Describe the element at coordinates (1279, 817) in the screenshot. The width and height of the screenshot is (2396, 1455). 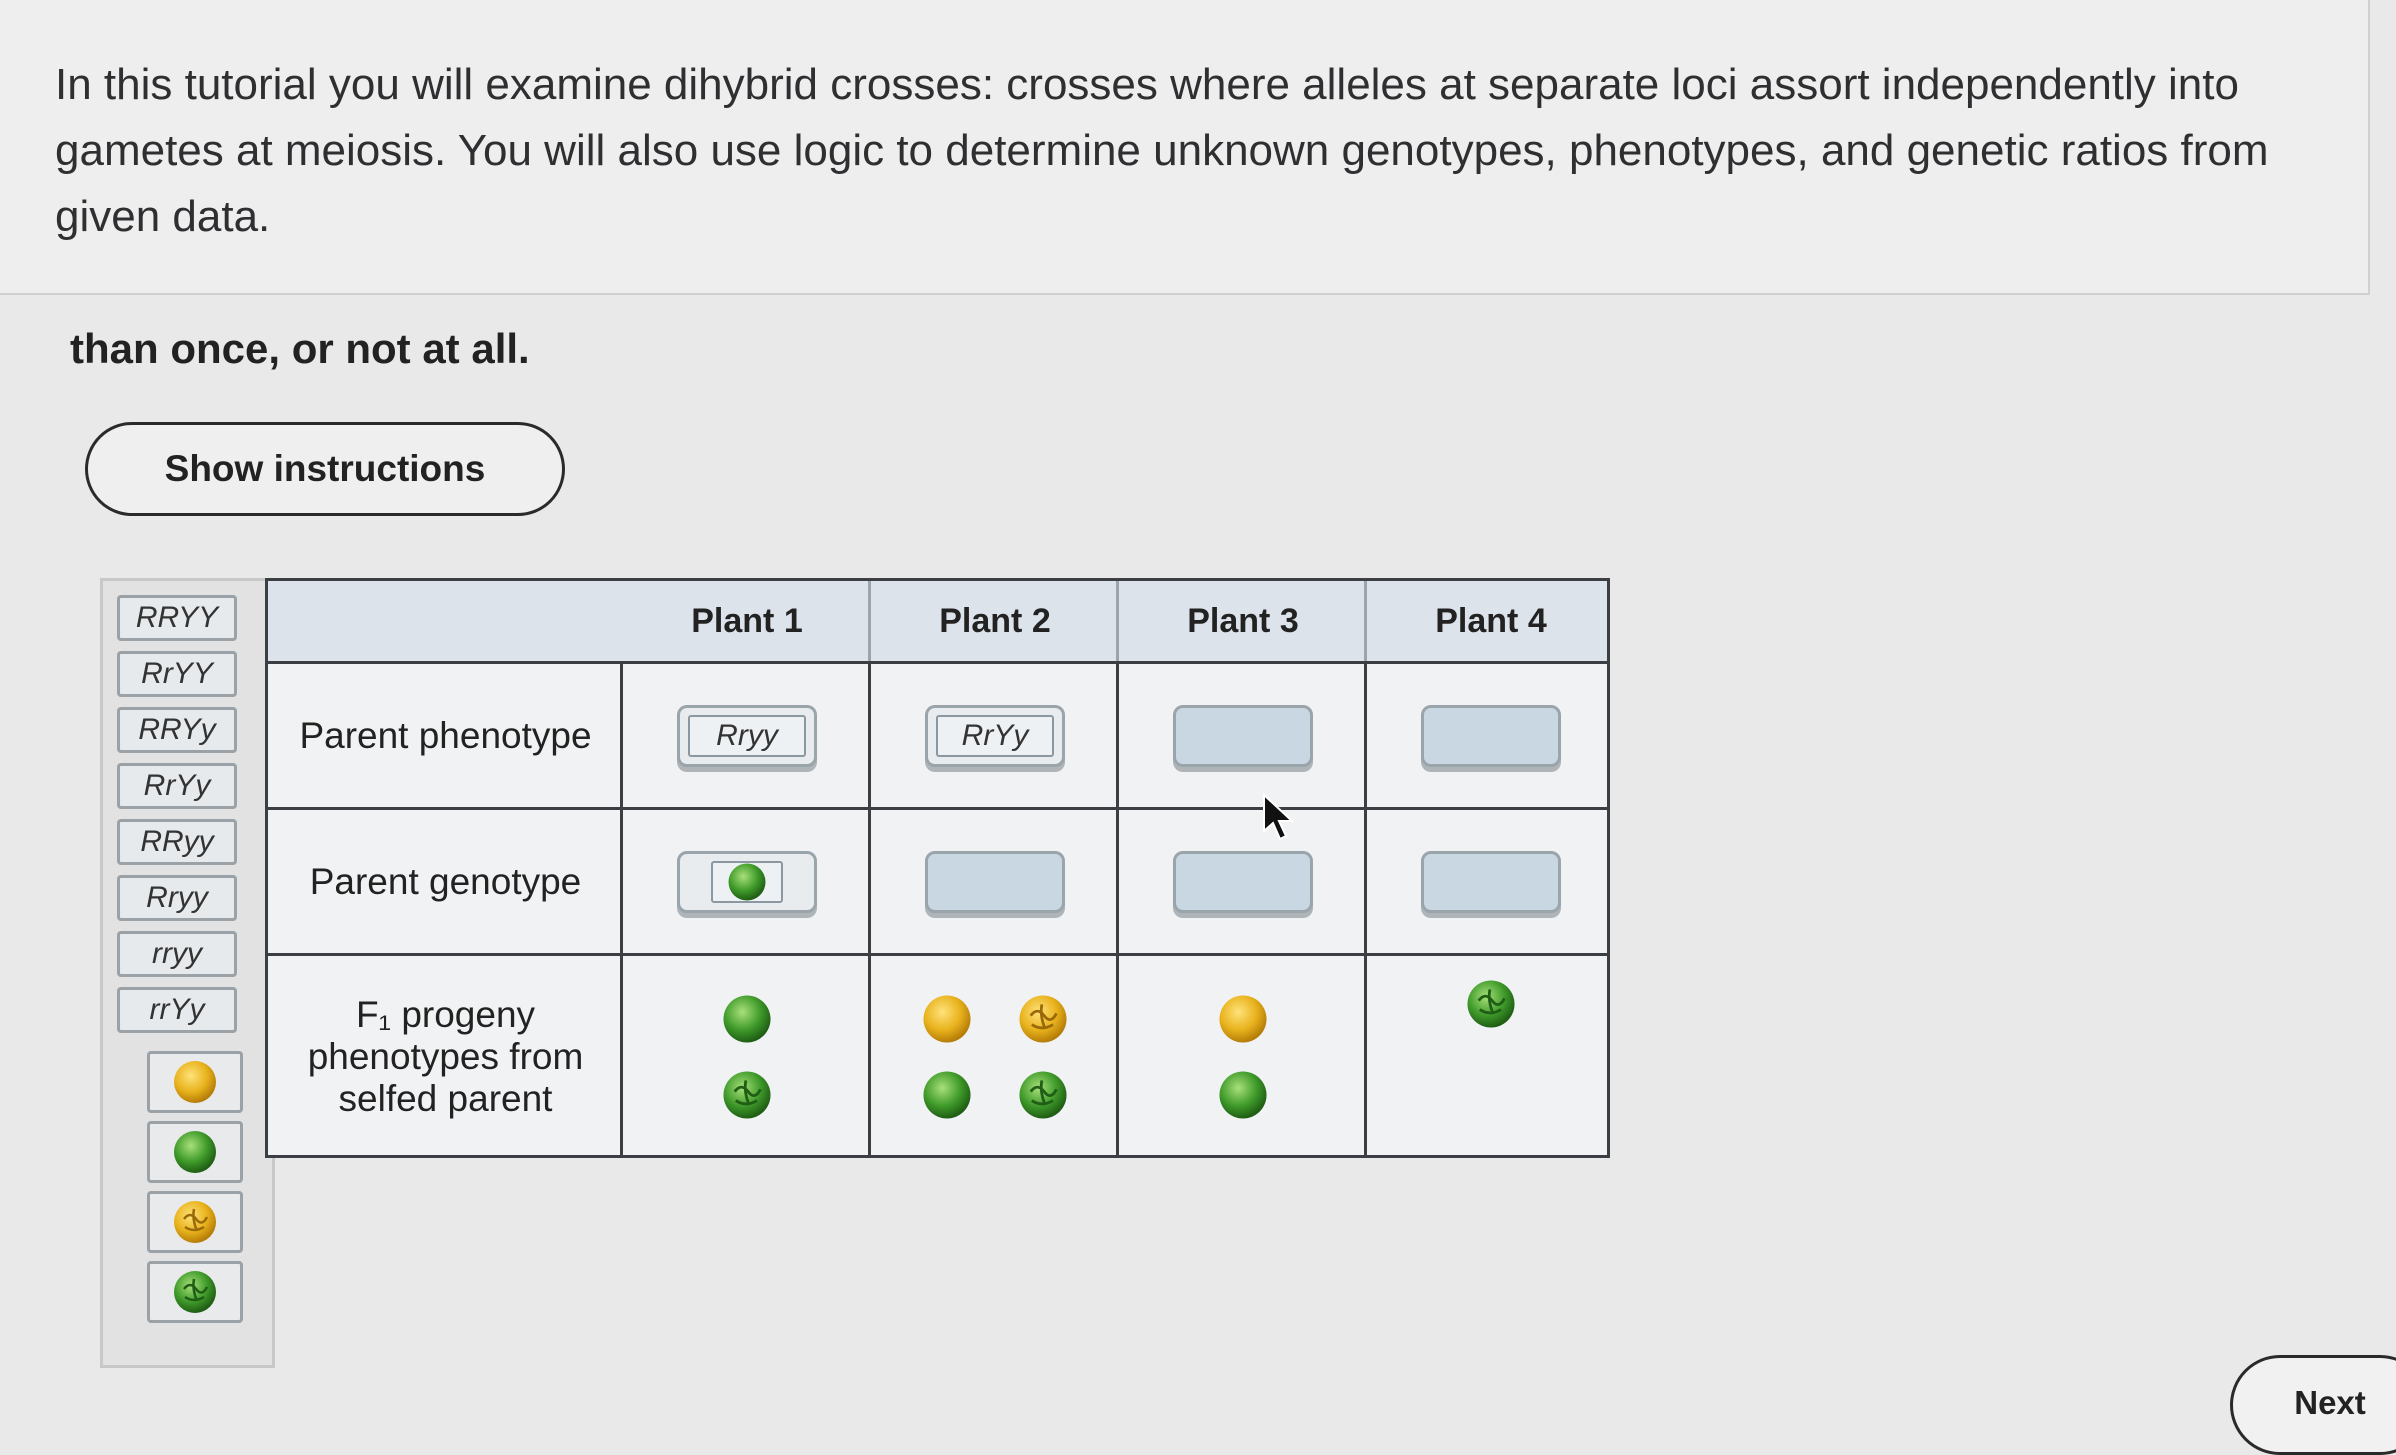
I see `mouse-cursor-icon` at that location.